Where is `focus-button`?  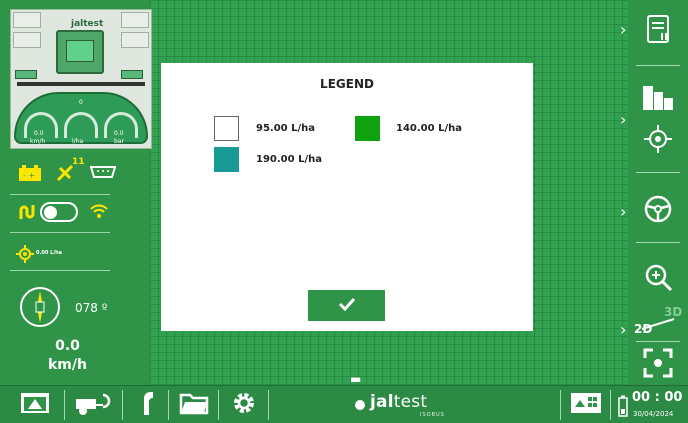 focus-button is located at coordinates (658, 365).